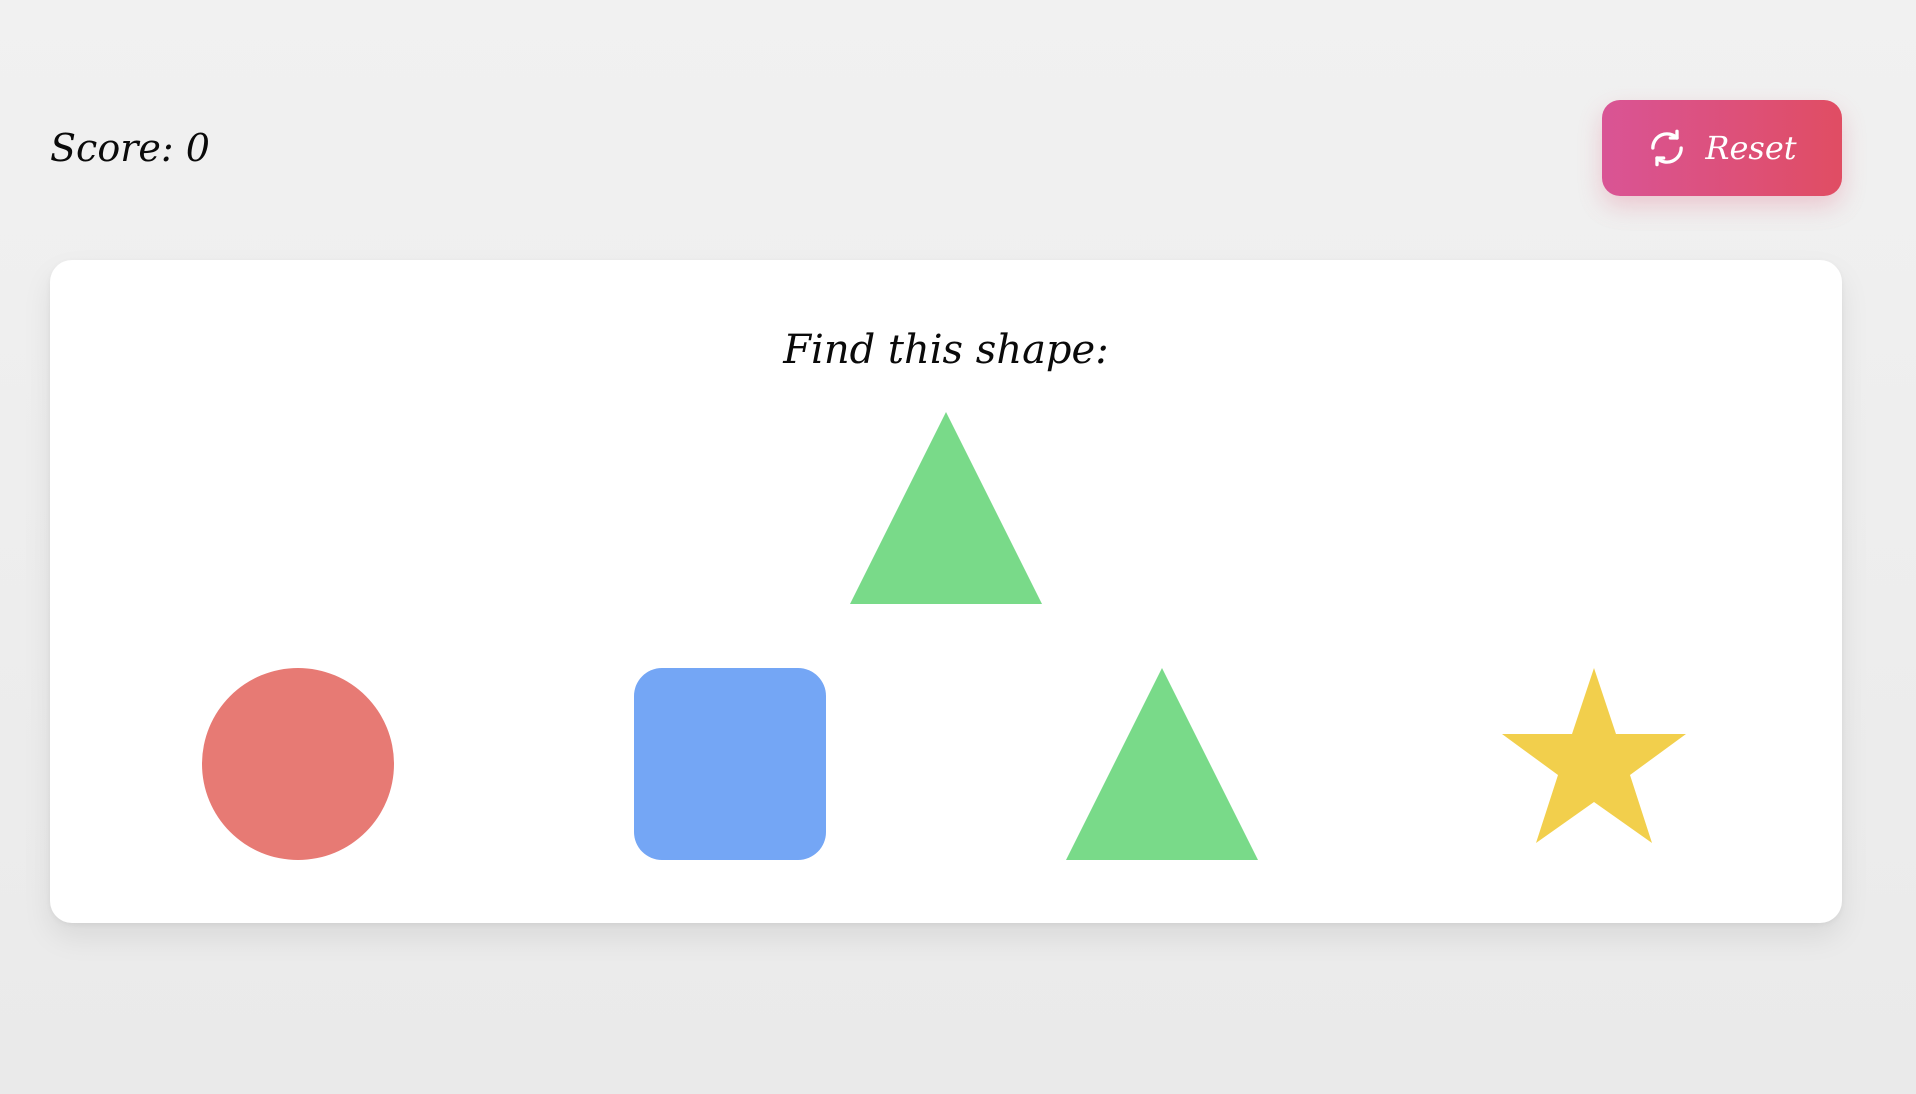 This screenshot has width=1916, height=1094. I want to click on option-circle, so click(298, 764).